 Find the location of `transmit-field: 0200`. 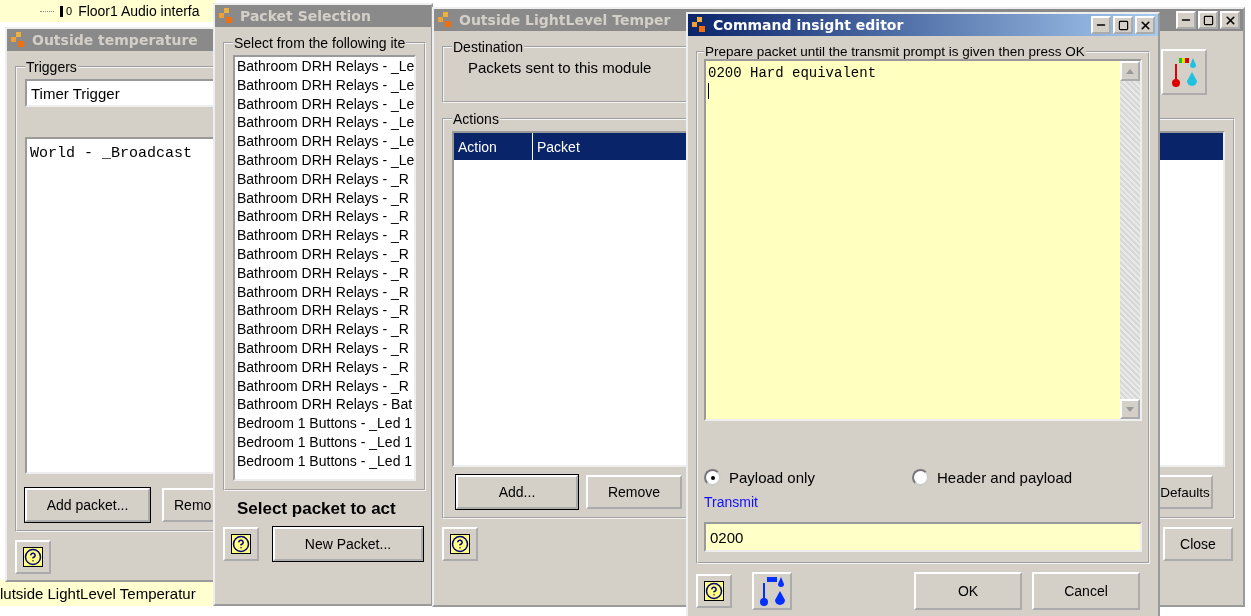

transmit-field: 0200 is located at coordinates (923, 537).